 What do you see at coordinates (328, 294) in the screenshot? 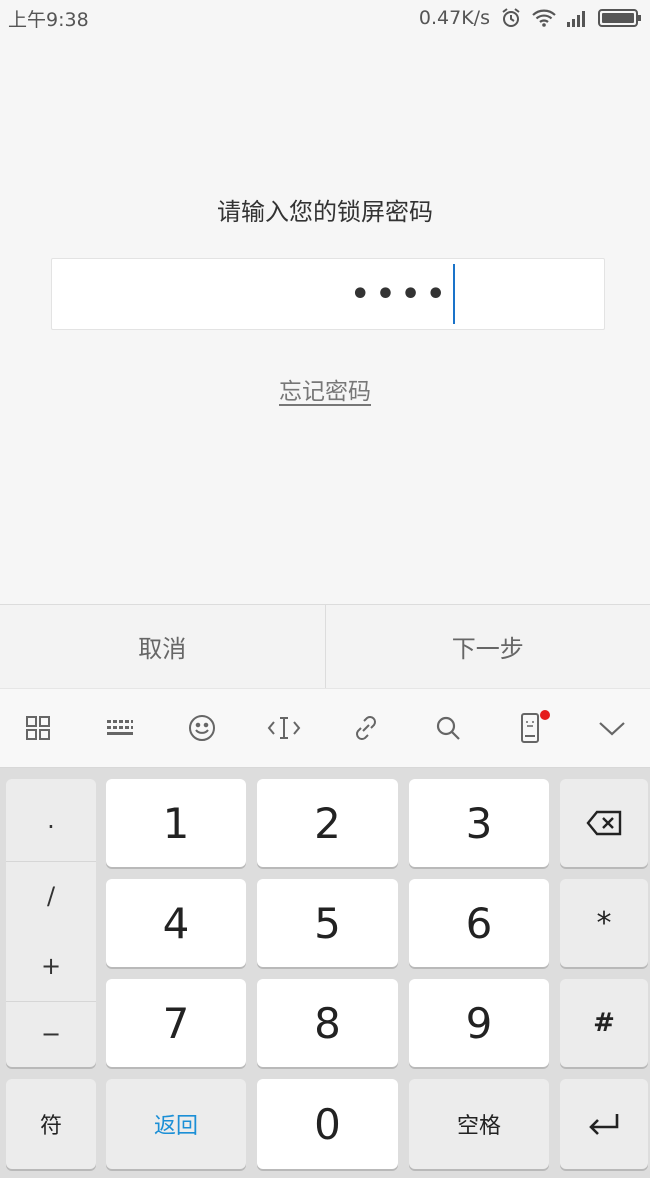
I see `password-input: ••••` at bounding box center [328, 294].